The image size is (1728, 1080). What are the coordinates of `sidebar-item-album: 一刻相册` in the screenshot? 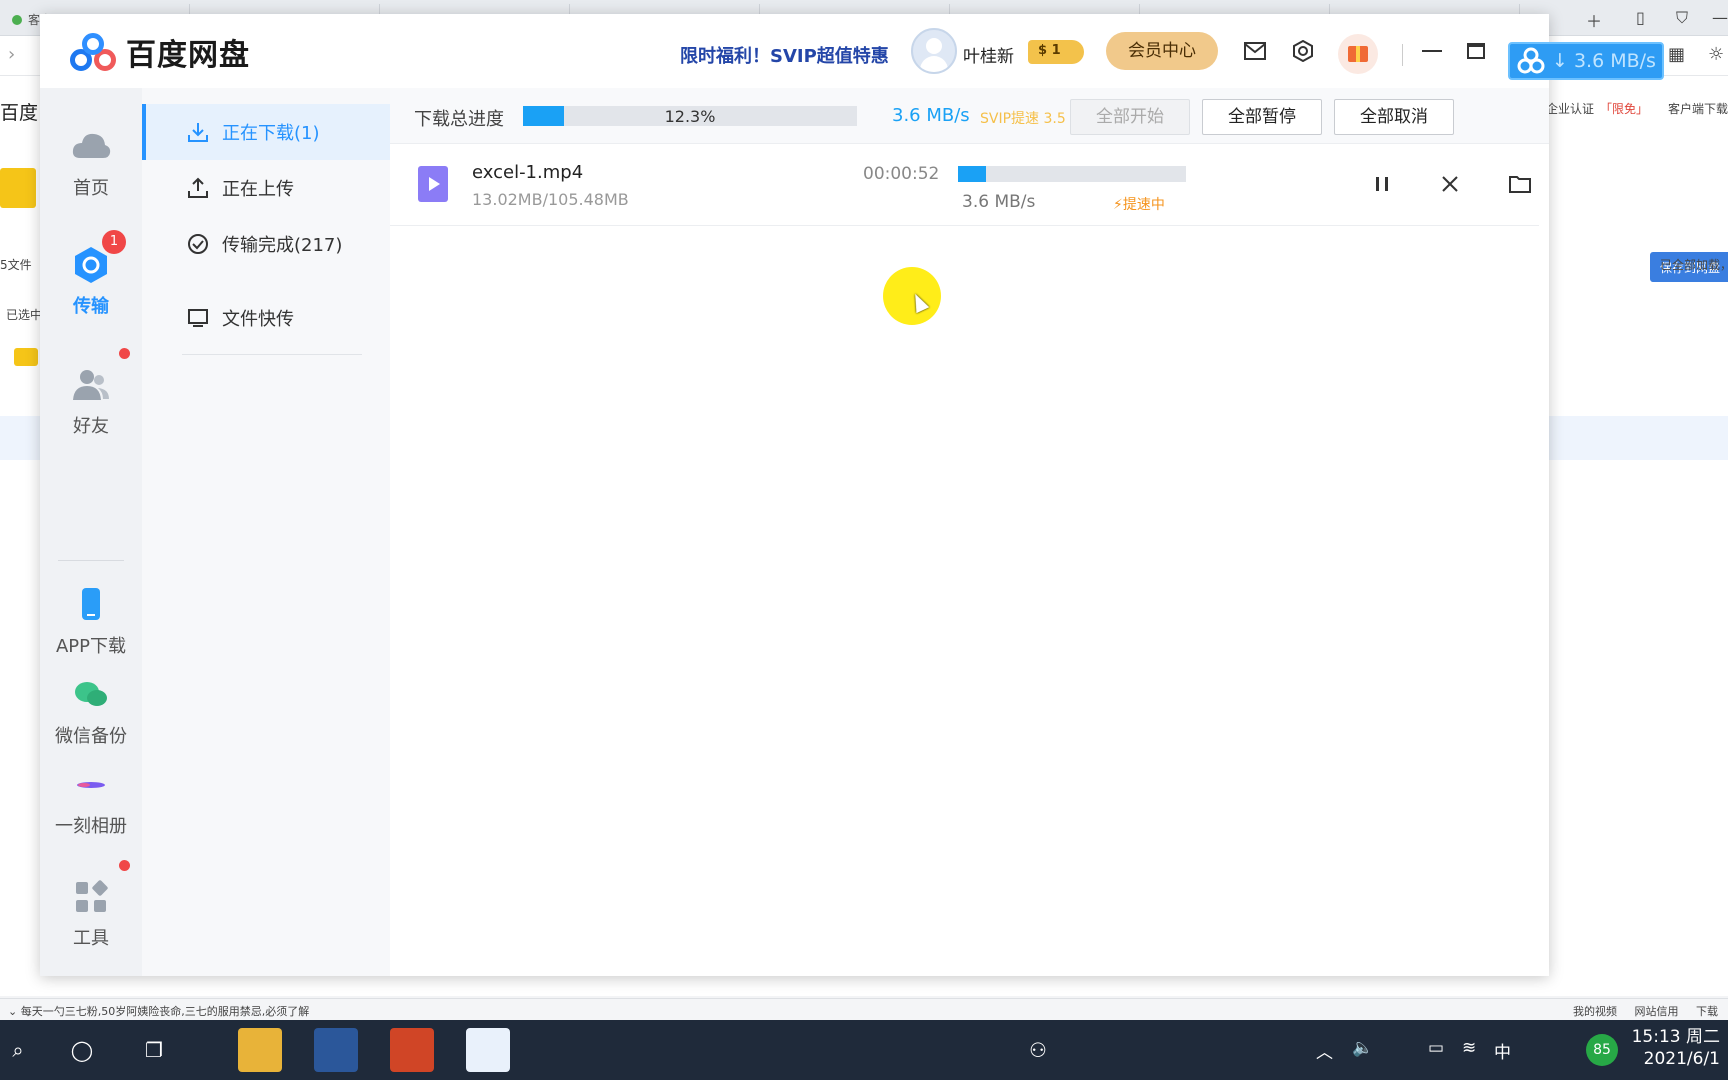 It's located at (91, 801).